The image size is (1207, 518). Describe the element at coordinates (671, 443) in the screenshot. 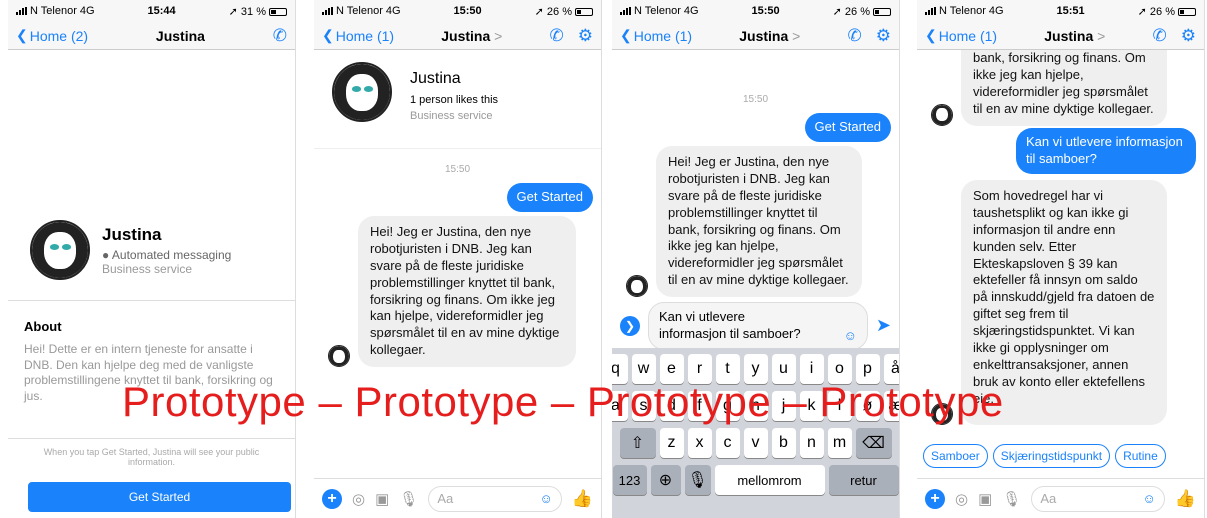

I see `key-z: z` at that location.